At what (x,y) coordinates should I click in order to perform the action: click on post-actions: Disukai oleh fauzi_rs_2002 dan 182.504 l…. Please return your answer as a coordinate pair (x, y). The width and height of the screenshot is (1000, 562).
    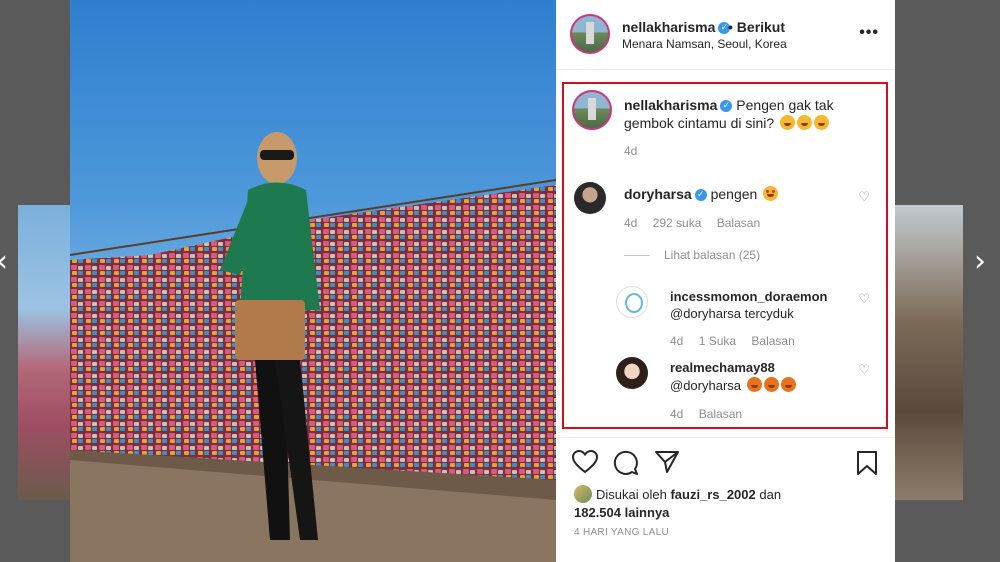
    Looking at the image, I should click on (725, 499).